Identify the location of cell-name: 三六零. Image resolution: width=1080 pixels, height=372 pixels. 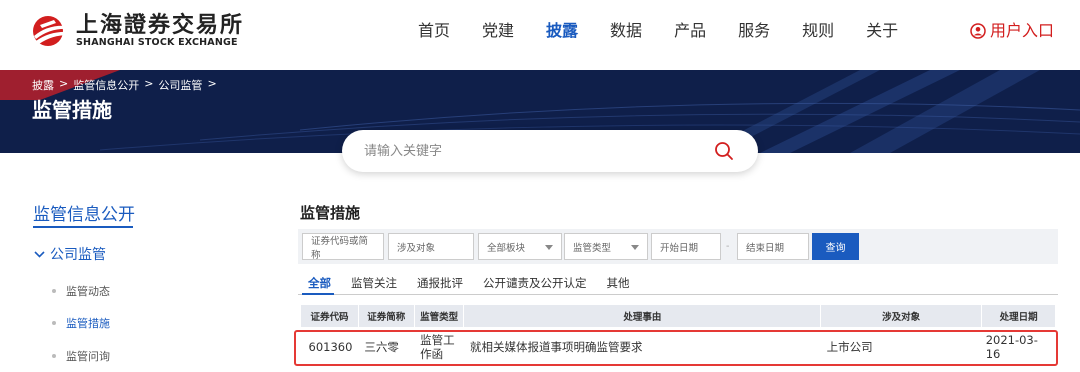
(386, 346).